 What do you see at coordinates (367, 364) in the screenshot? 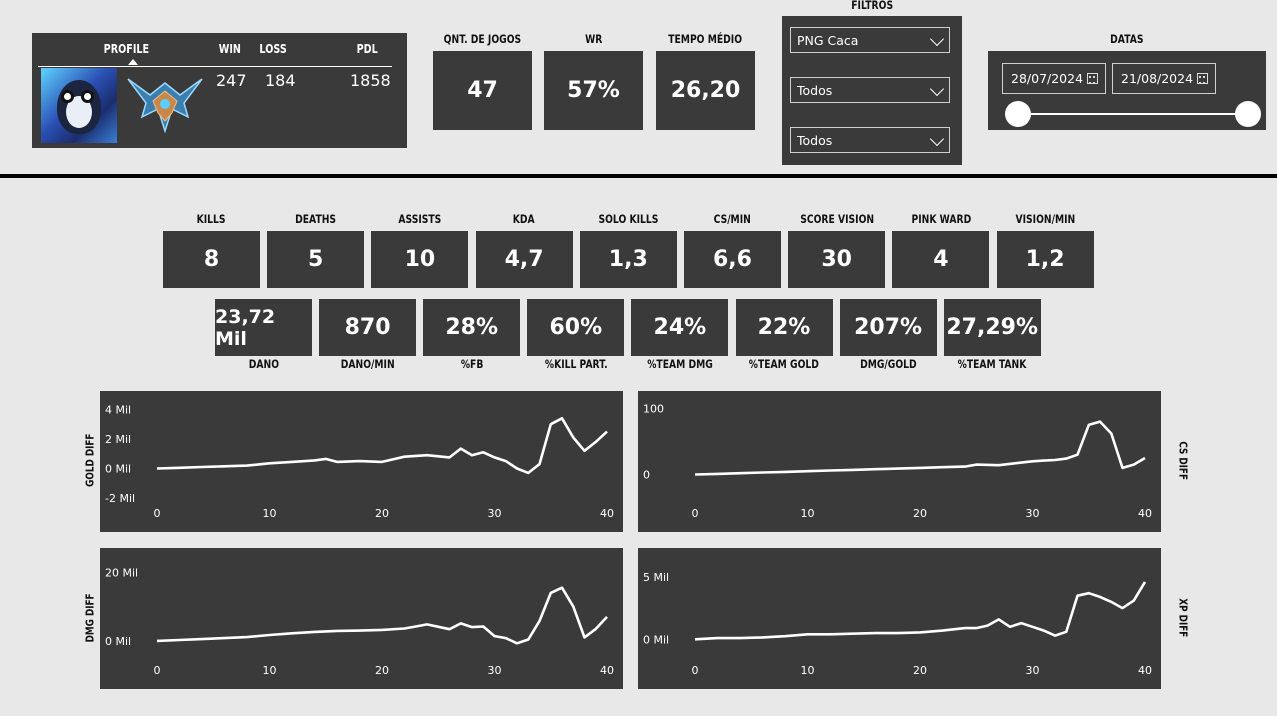
I see `dano-min-label: DANO/MIN` at bounding box center [367, 364].